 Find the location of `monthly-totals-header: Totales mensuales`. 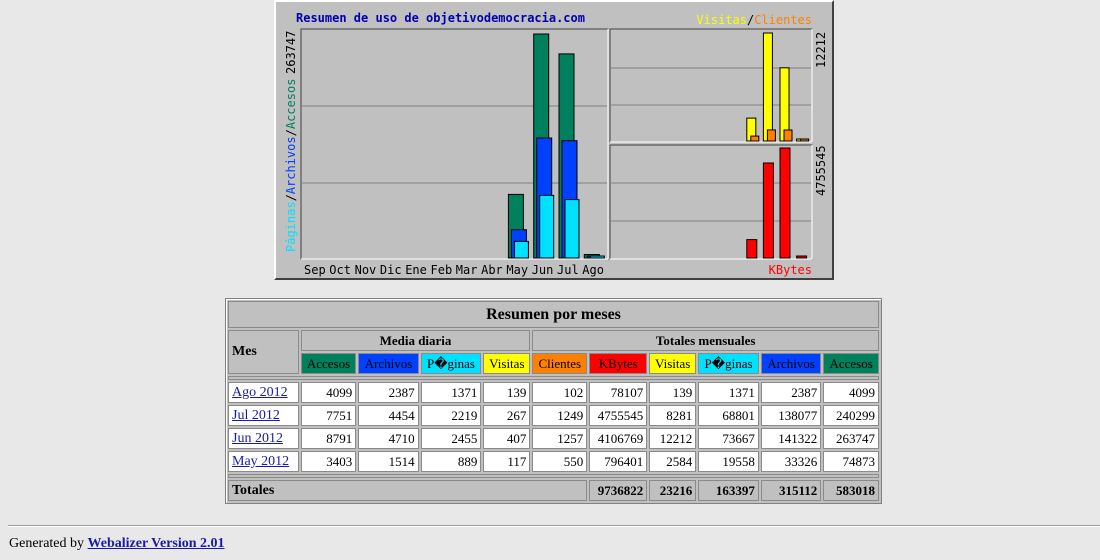

monthly-totals-header: Totales mensuales is located at coordinates (705, 340).